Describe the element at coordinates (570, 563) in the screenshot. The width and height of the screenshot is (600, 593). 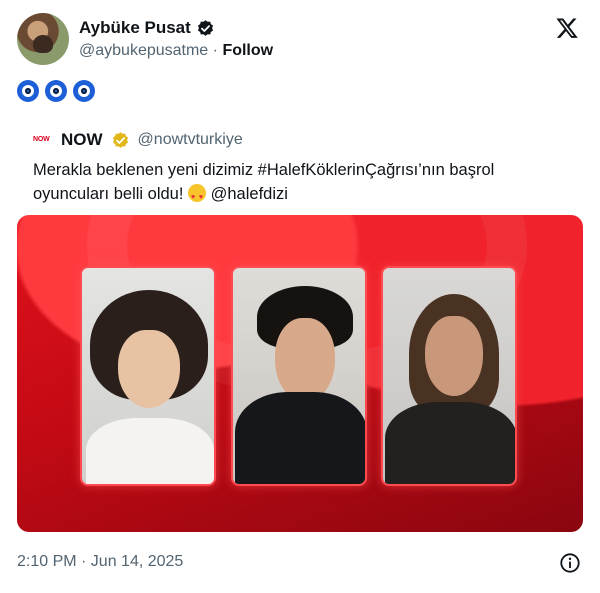
I see `info-icon` at that location.